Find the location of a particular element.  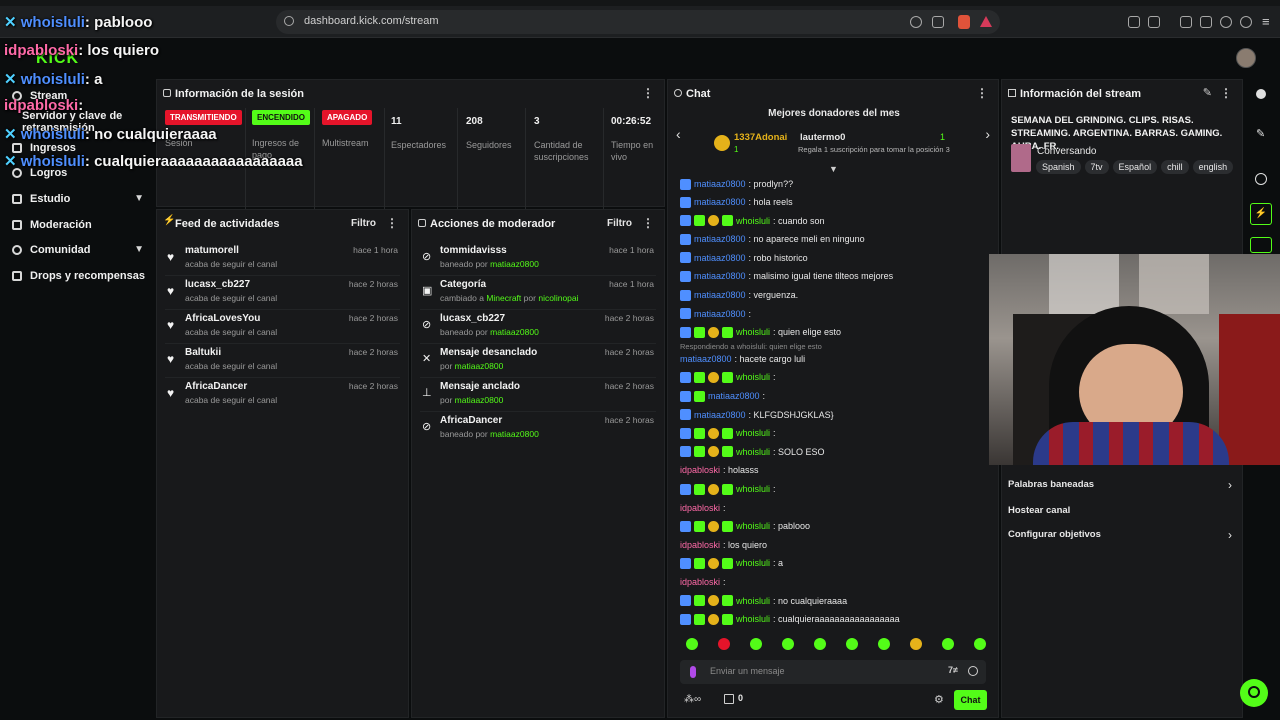

chevron-right-icon: › is located at coordinates (987, 134).